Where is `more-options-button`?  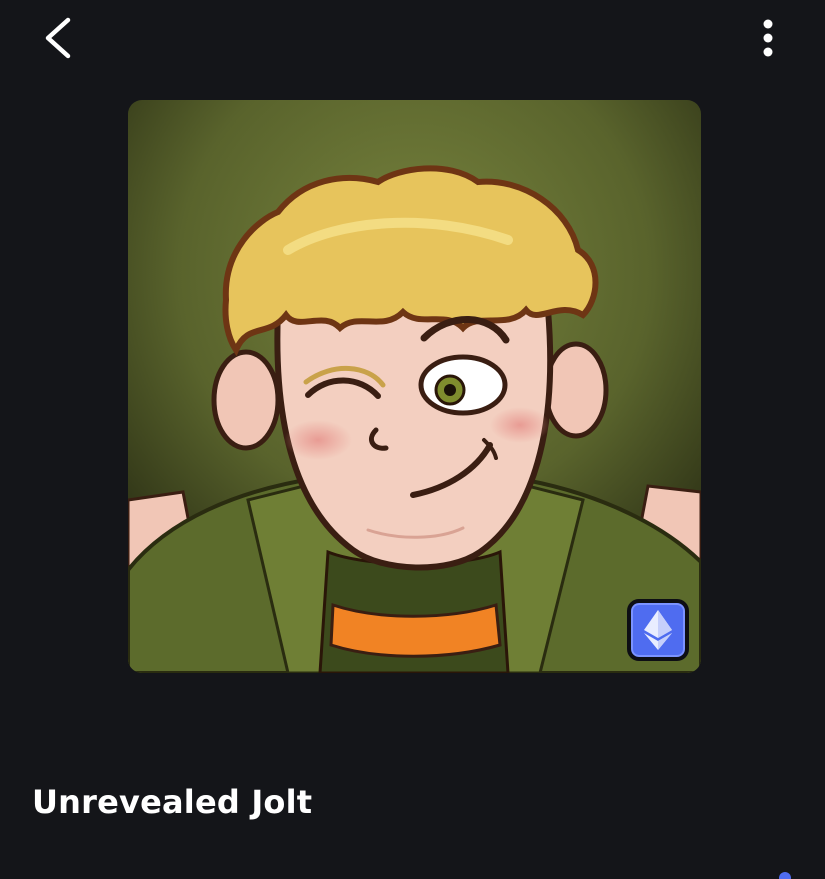 more-options-button is located at coordinates (768, 38).